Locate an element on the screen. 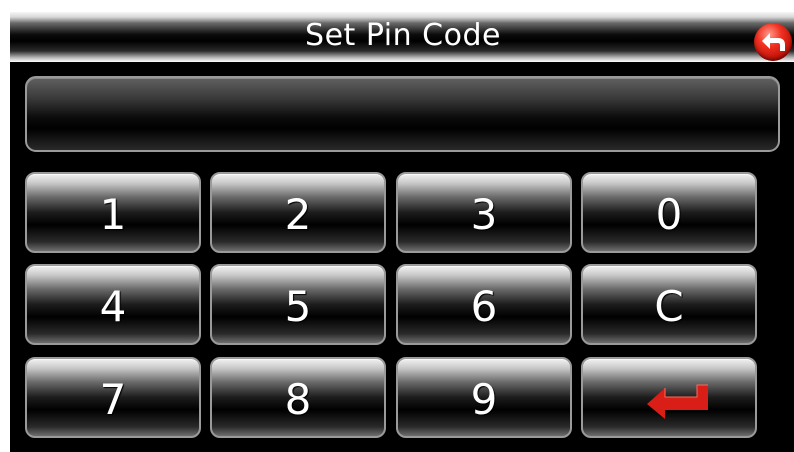 This screenshot has width=794, height=452. key-label: 1 is located at coordinates (113, 214).